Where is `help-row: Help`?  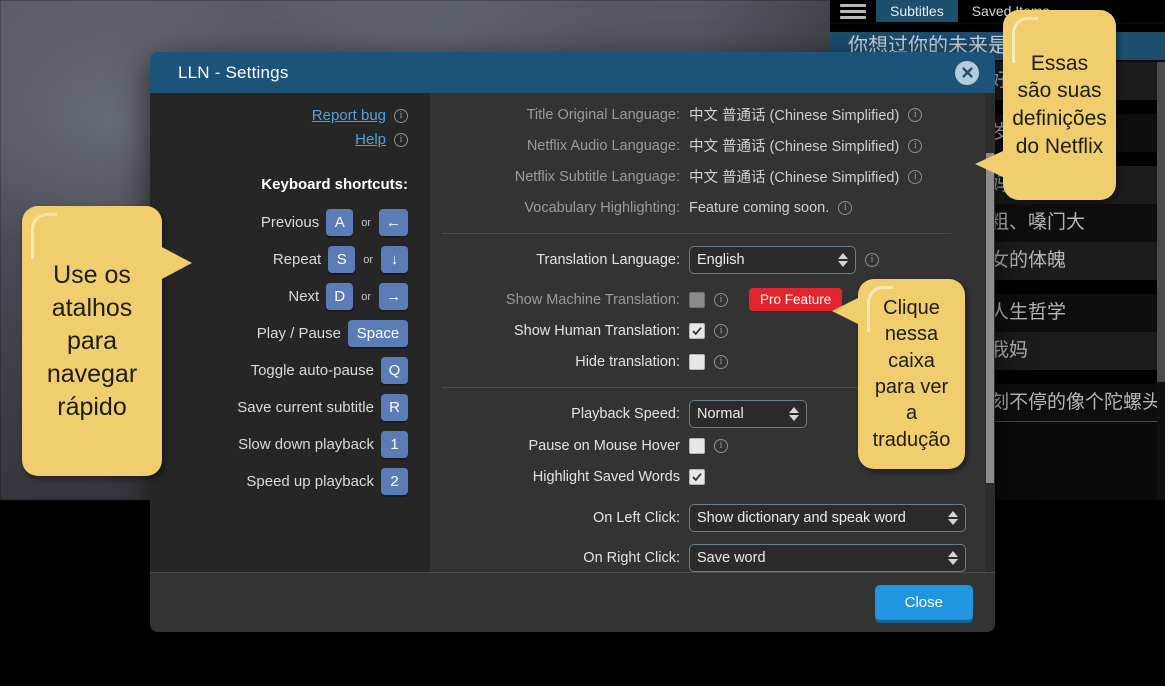
help-row: Help is located at coordinates (279, 139).